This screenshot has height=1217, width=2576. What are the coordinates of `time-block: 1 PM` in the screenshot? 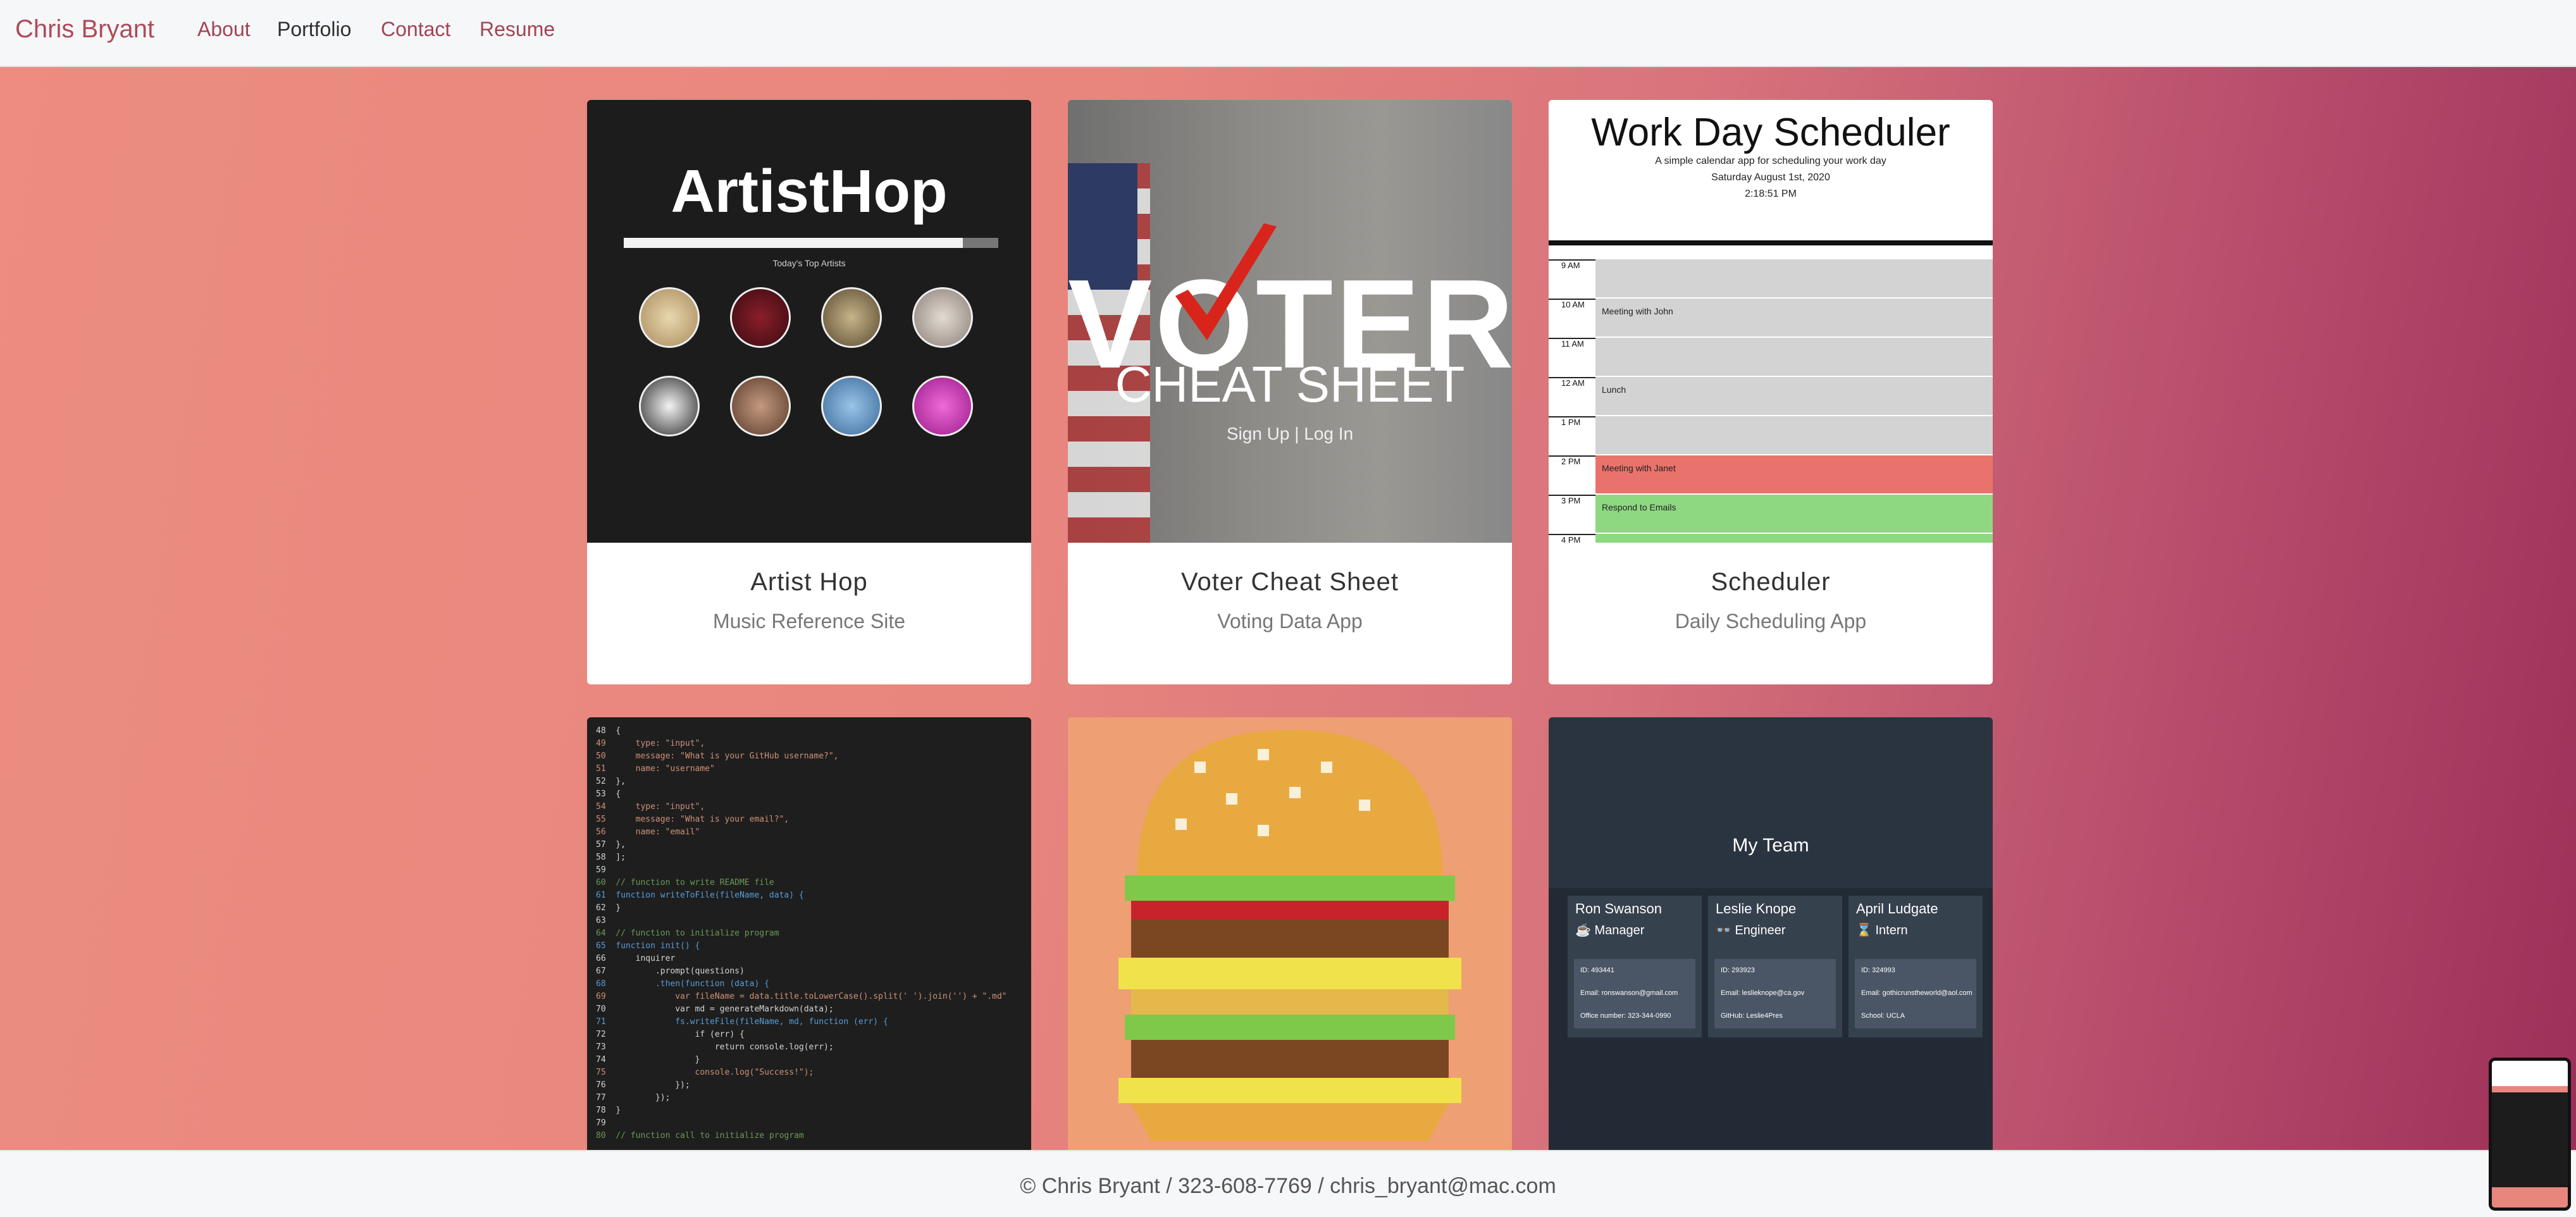 It's located at (1771, 435).